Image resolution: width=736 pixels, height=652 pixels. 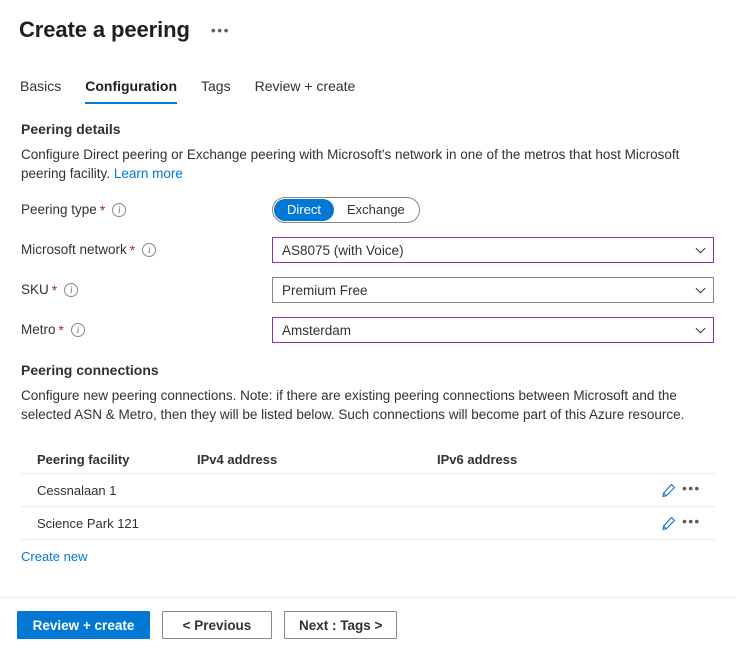 What do you see at coordinates (146, 330) in the screenshot?
I see `label-metro: Metro * i` at bounding box center [146, 330].